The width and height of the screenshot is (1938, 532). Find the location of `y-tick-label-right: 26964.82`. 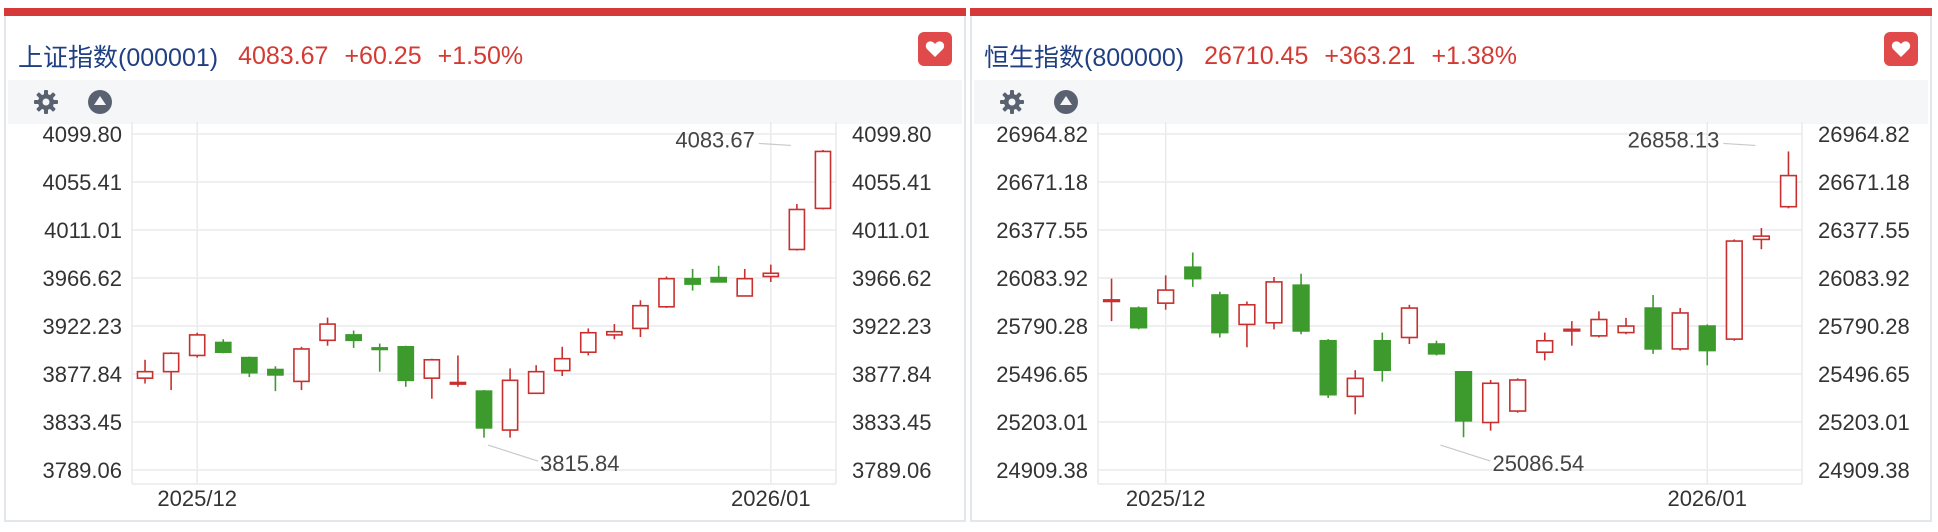

y-tick-label-right: 26964.82 is located at coordinates (1864, 134).